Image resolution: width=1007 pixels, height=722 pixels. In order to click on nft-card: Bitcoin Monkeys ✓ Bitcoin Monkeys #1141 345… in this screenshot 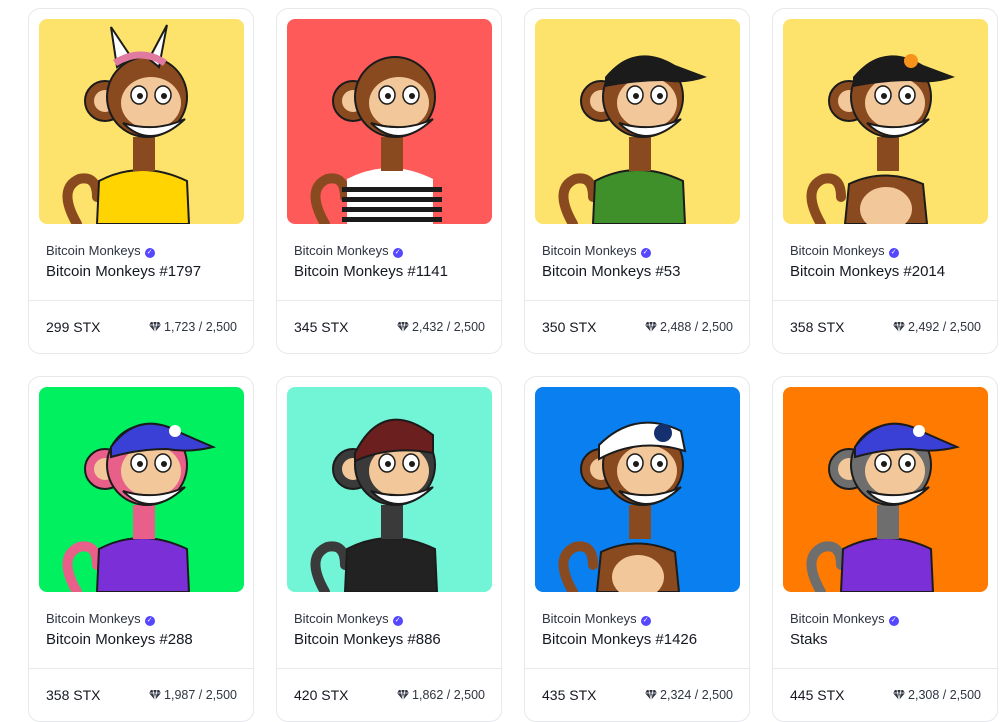, I will do `click(389, 181)`.